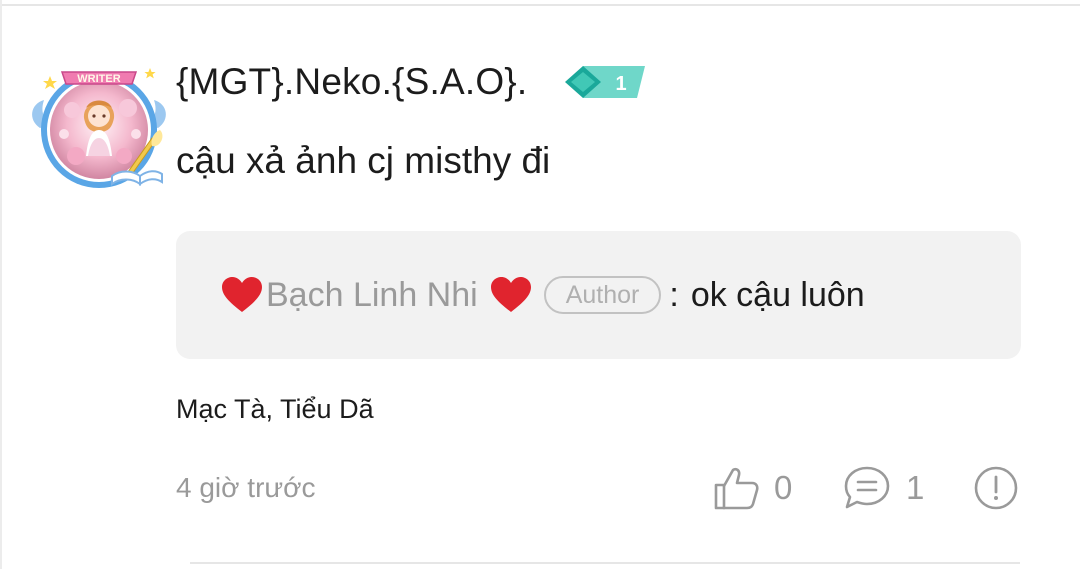 Image resolution: width=1080 pixels, height=569 pixels. Describe the element at coordinates (602, 295) in the screenshot. I see `author-tag-badge: Author` at that location.